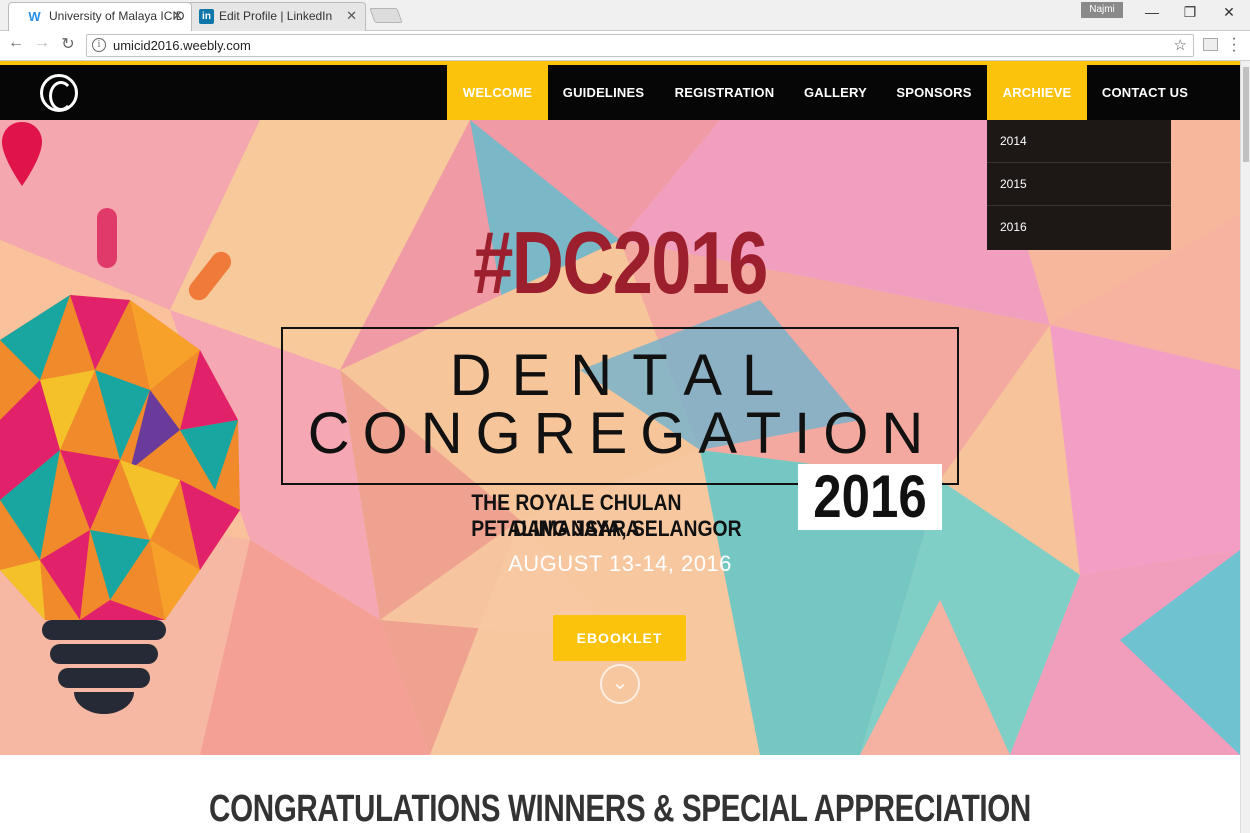  I want to click on new-tab-button, so click(386, 15).